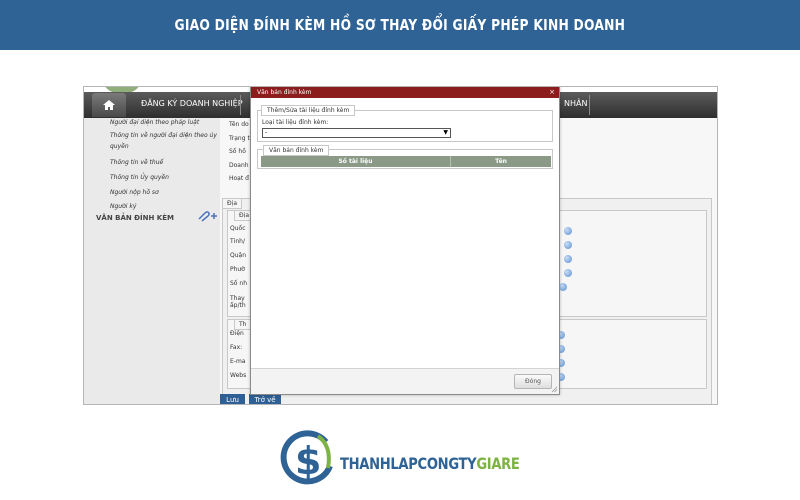 This screenshot has width=800, height=500. What do you see at coordinates (238, 255) in the screenshot?
I see `address-label: Quận` at bounding box center [238, 255].